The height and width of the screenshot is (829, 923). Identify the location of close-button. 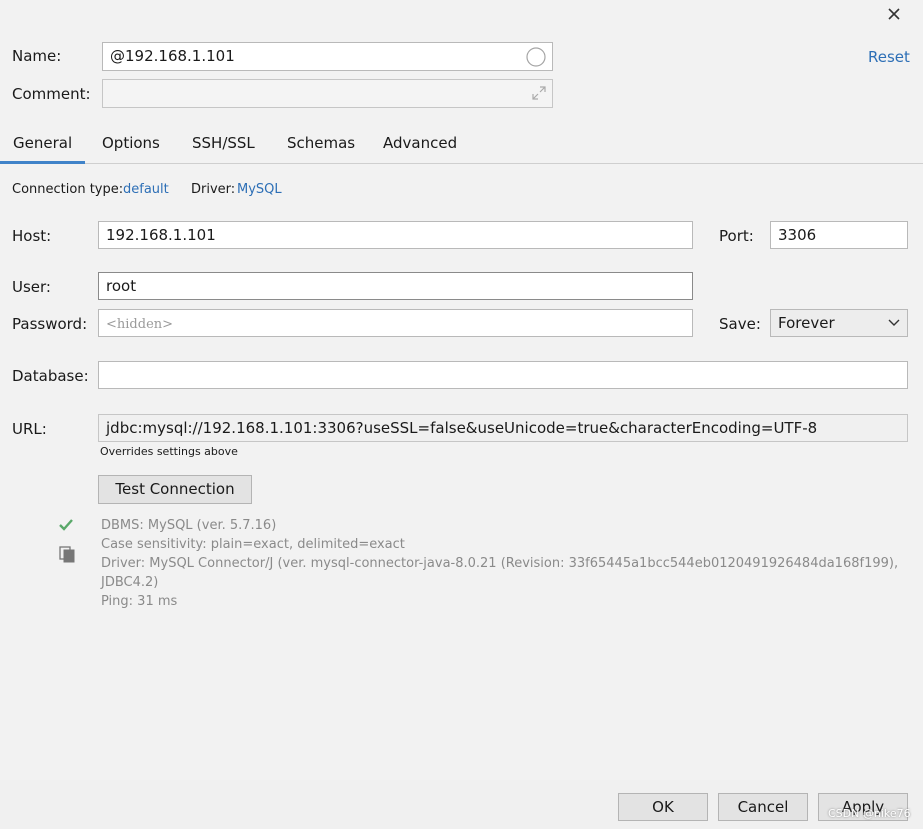
(894, 16).